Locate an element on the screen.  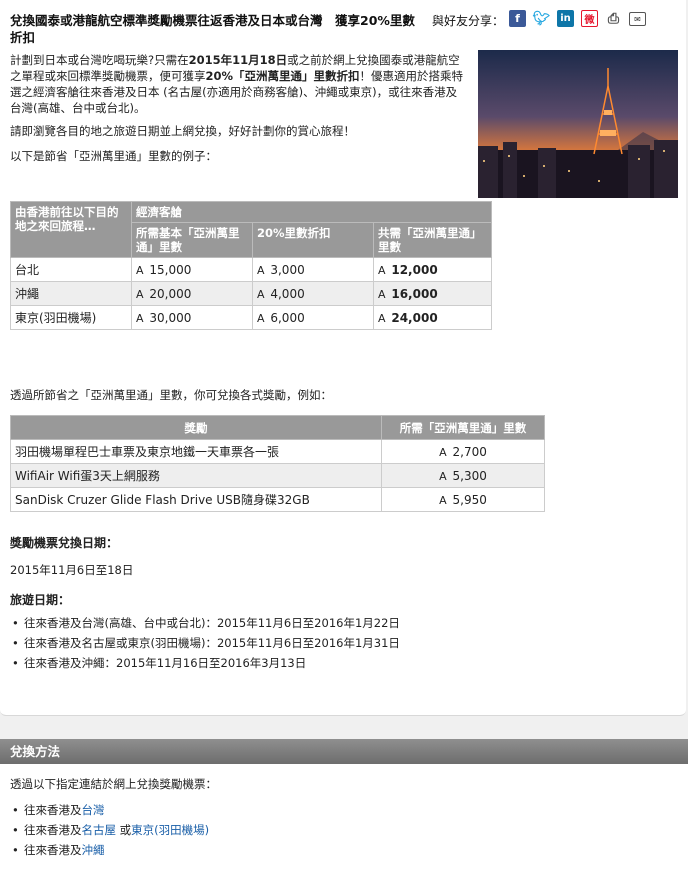
email-icon: ✉ is located at coordinates (637, 19).